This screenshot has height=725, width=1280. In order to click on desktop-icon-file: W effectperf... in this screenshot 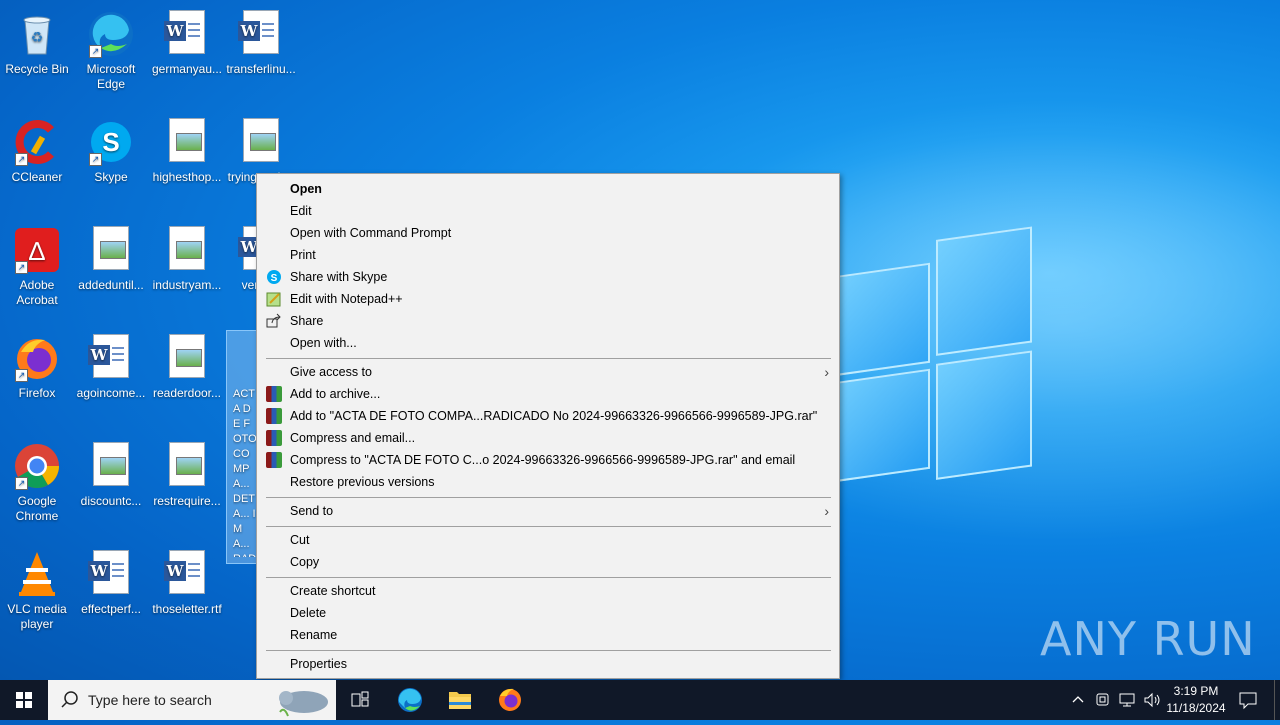, I will do `click(111, 580)`.